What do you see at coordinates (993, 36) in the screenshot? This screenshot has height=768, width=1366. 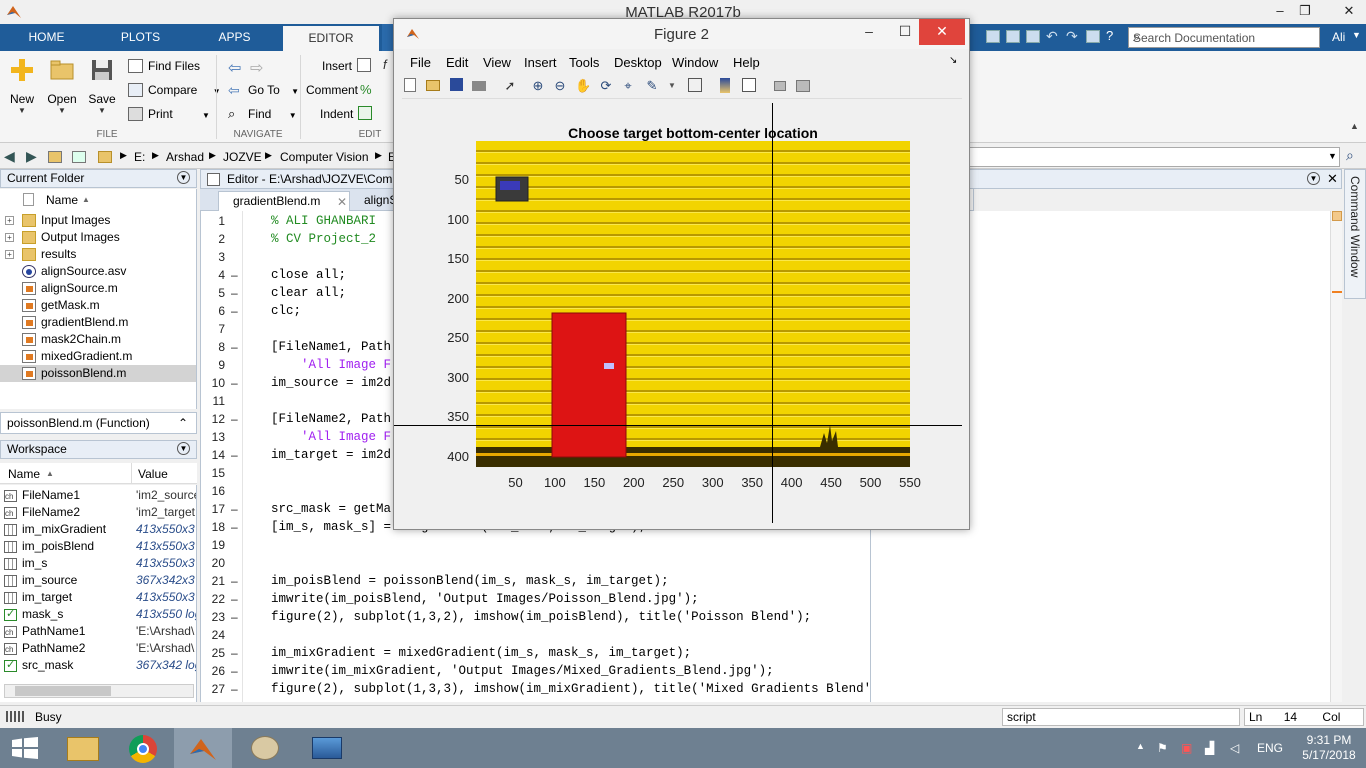 I see `cut-icon` at bounding box center [993, 36].